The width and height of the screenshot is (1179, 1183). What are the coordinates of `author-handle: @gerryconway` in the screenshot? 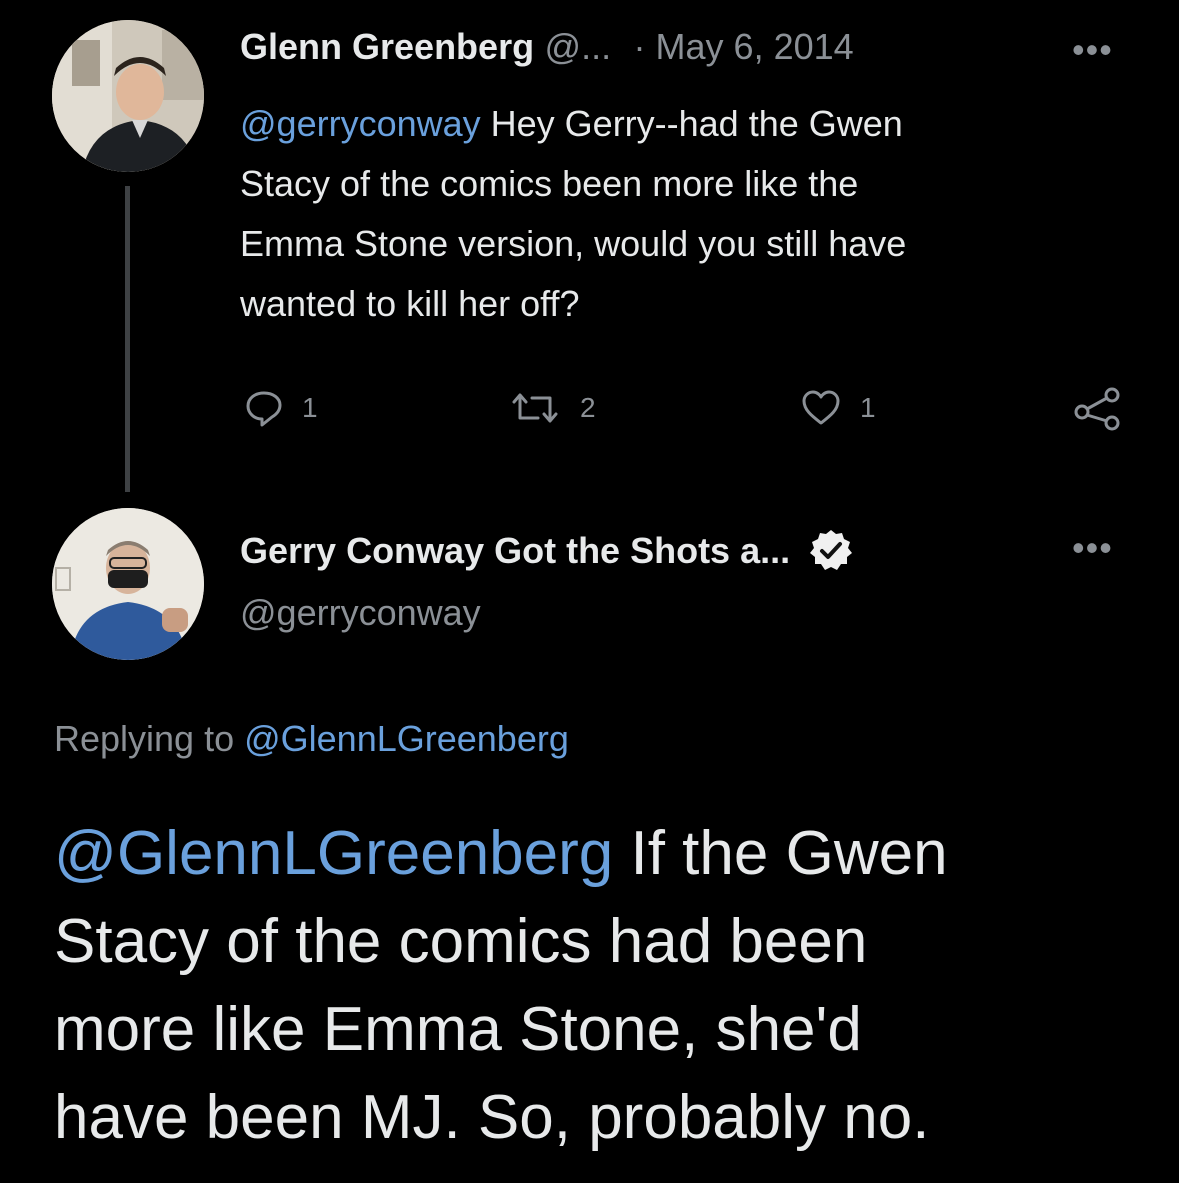 It's located at (360, 613).